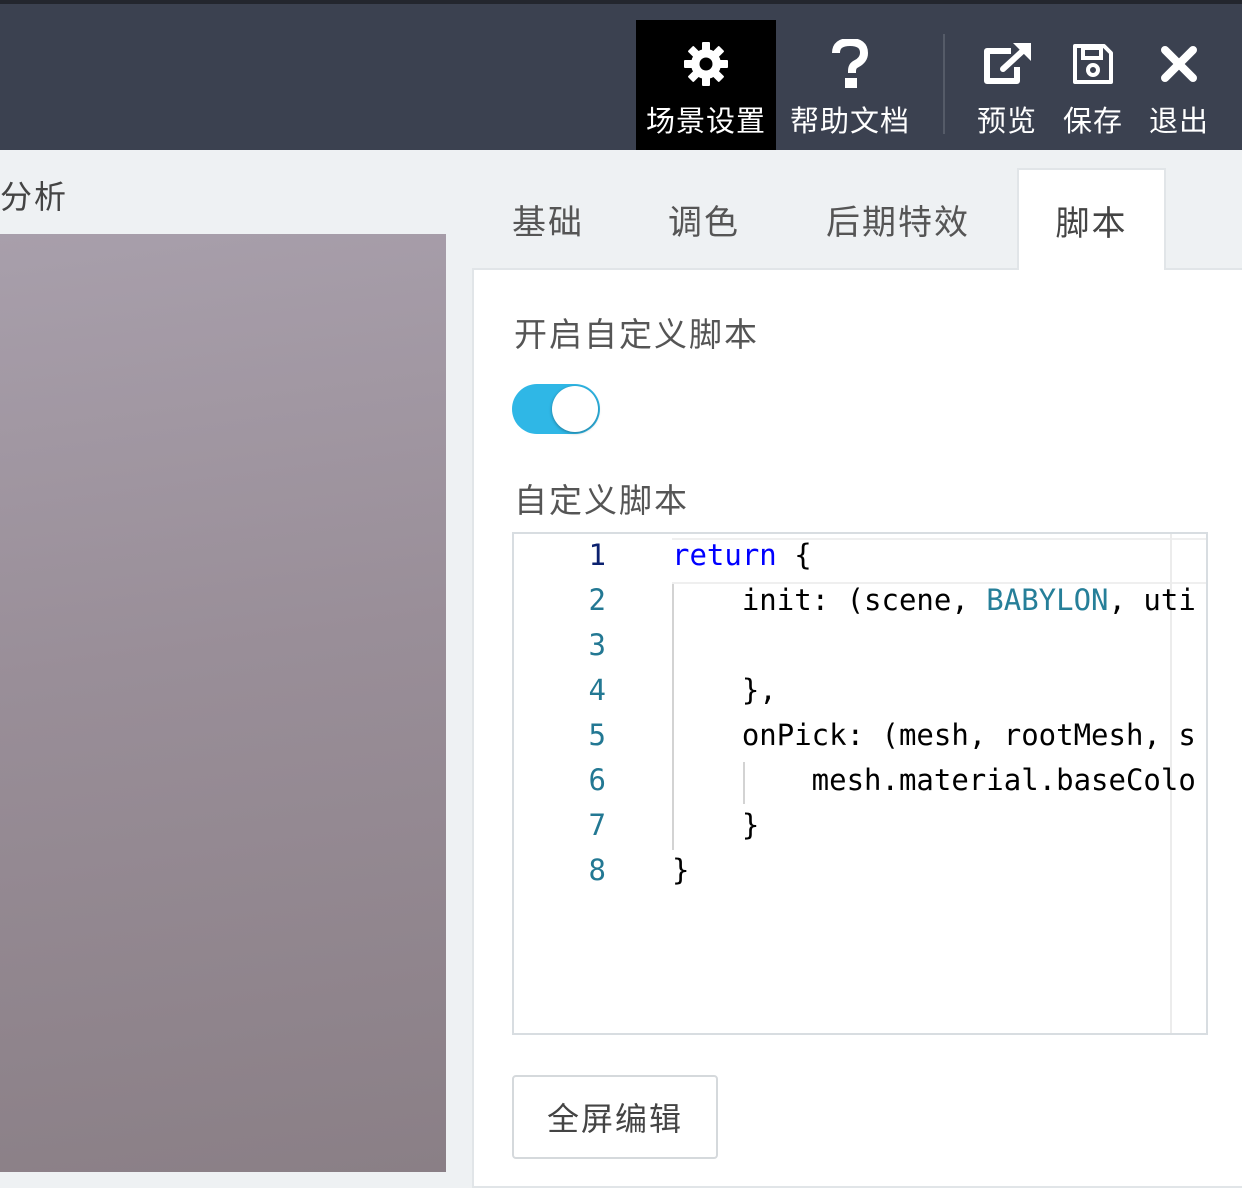  I want to click on scene-settings-label: 场景设置, so click(705, 121).